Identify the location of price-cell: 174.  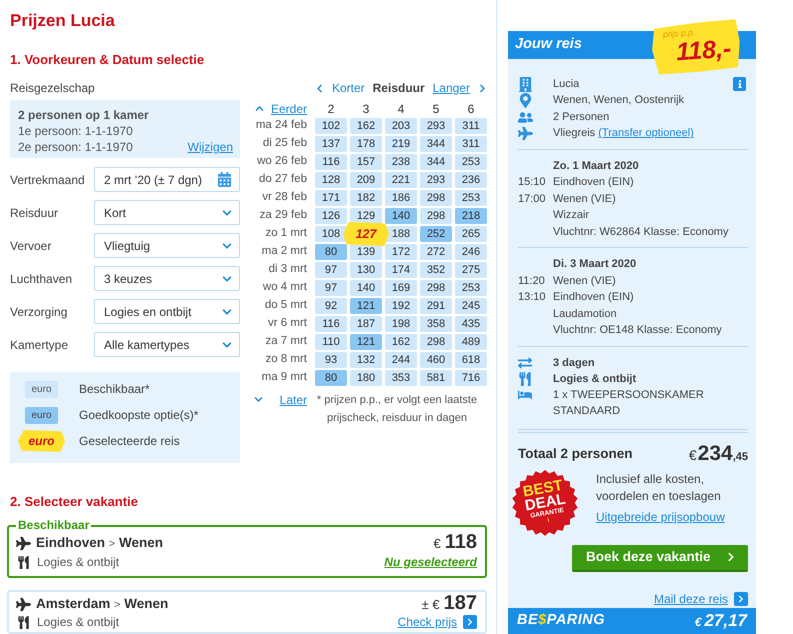
(401, 270).